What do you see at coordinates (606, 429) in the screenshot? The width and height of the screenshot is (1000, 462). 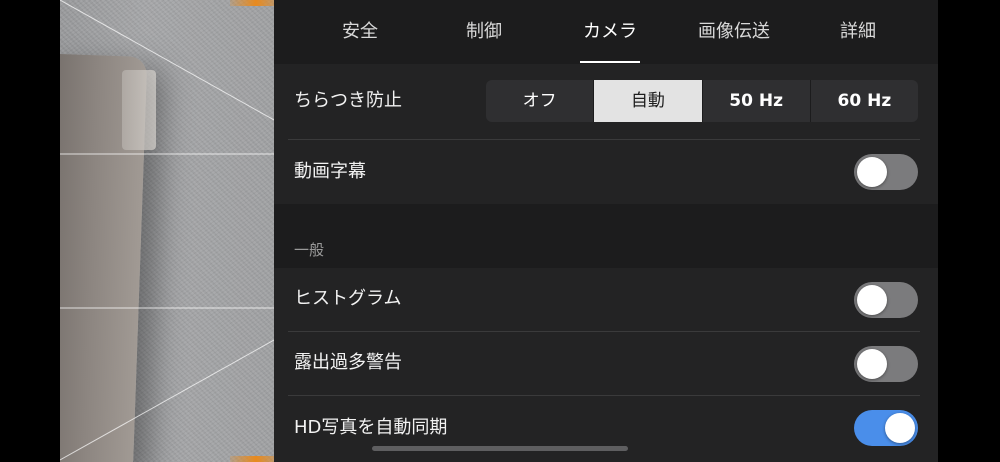 I see `hd-photo-sync-row: HD写真を自動同期` at bounding box center [606, 429].